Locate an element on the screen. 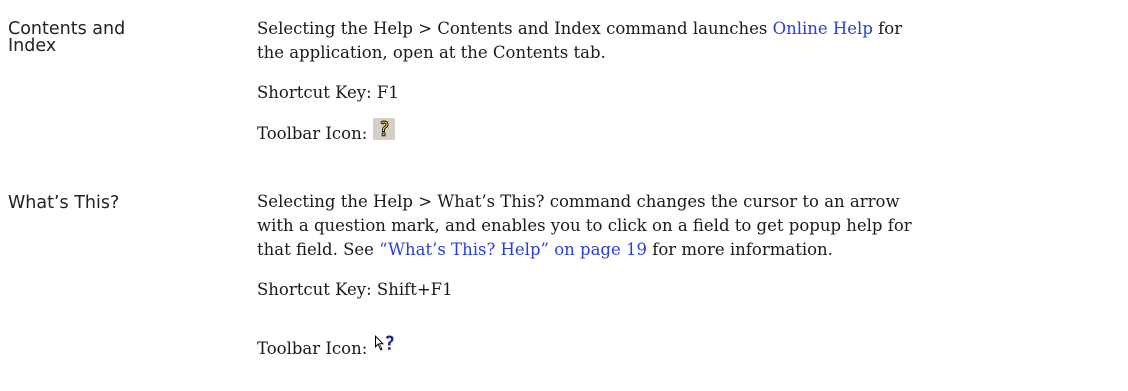 This screenshot has width=1128, height=391. help-contents-icon is located at coordinates (384, 132).